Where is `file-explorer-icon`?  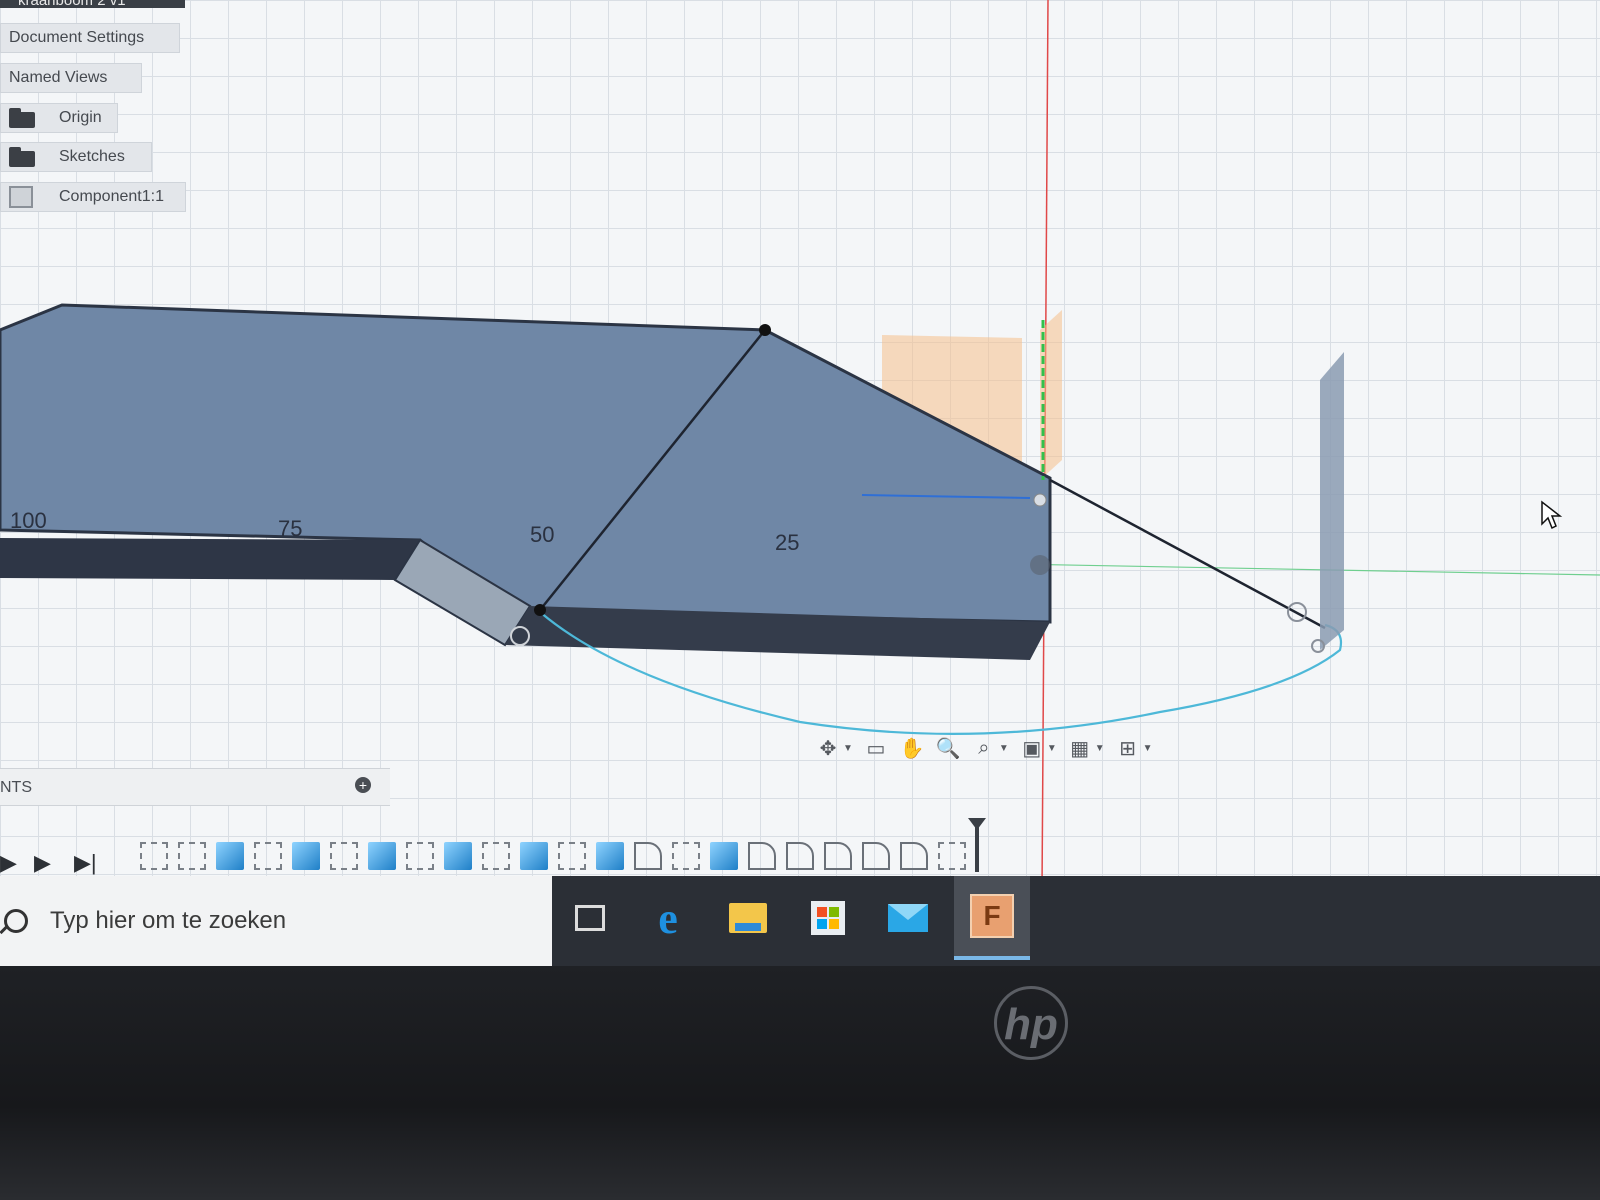
file-explorer-icon is located at coordinates (748, 918).